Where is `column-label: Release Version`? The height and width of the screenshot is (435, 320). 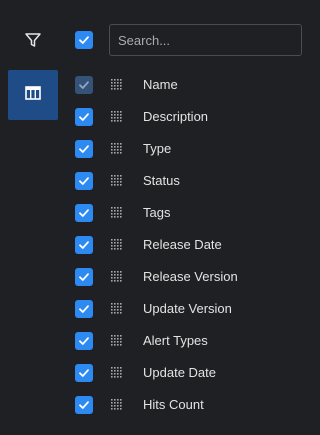
column-label: Release Version is located at coordinates (190, 276).